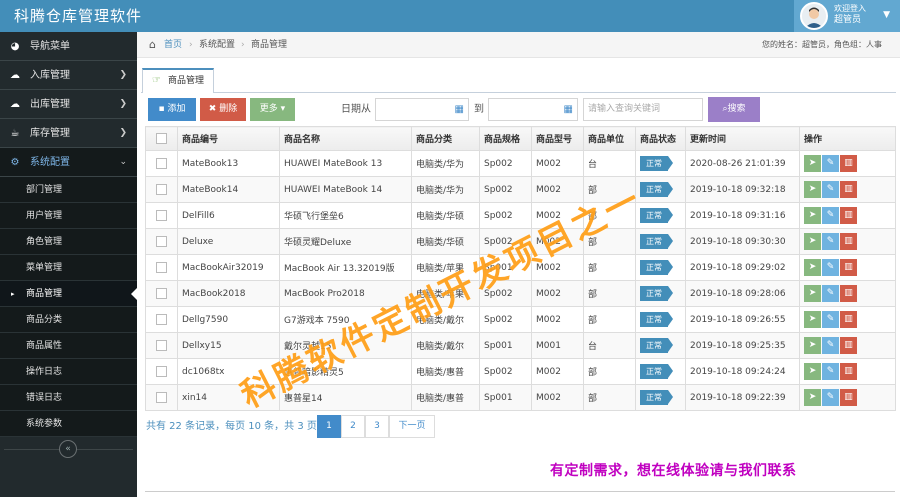 The image size is (900, 497). What do you see at coordinates (68, 320) in the screenshot?
I see `sidebar-sub-product-category: 商品分类` at bounding box center [68, 320].